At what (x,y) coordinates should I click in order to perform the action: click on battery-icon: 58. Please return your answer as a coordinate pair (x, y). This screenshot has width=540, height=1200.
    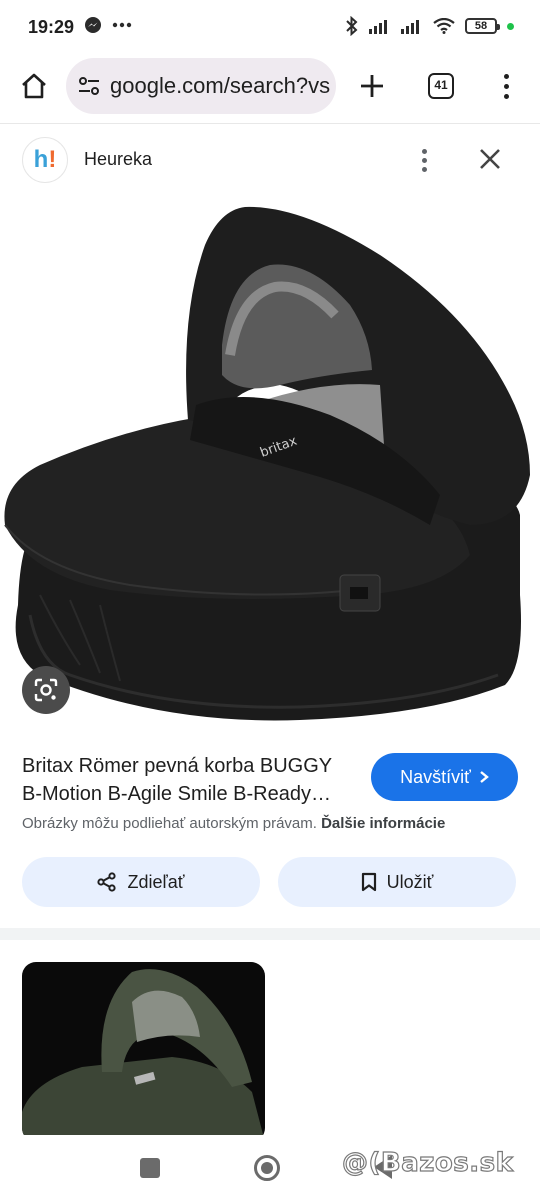
    Looking at the image, I should click on (482, 26).